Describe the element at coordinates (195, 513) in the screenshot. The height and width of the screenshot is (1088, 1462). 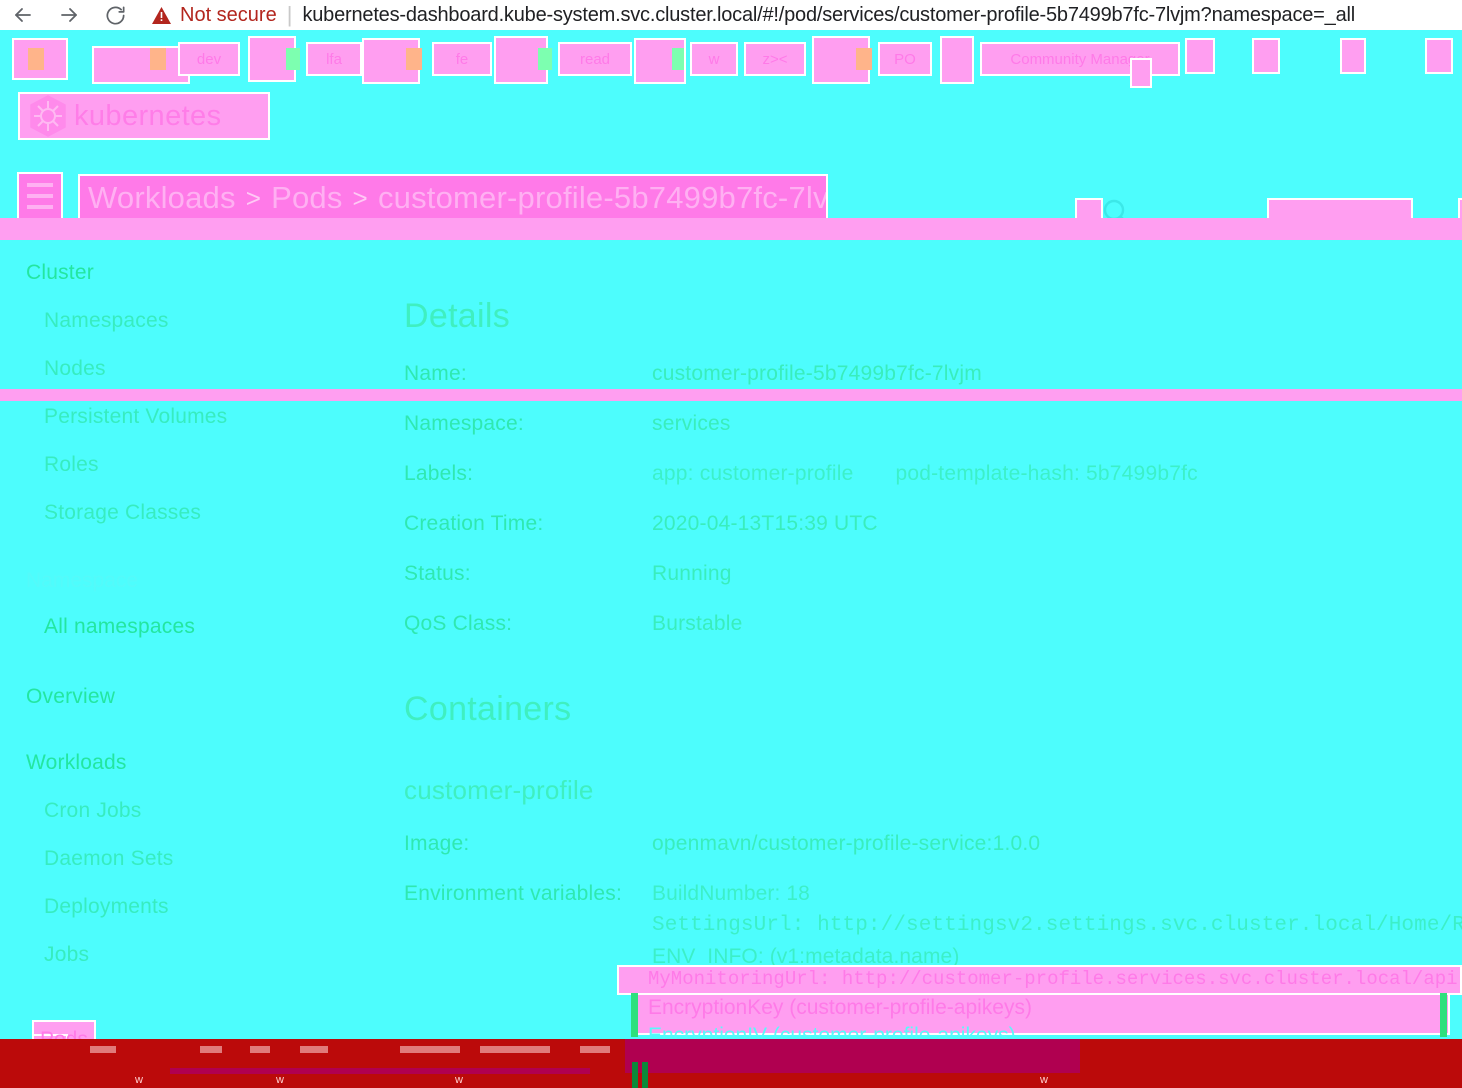
I see `sidebar-item-storage-classes: Storage Classes` at that location.